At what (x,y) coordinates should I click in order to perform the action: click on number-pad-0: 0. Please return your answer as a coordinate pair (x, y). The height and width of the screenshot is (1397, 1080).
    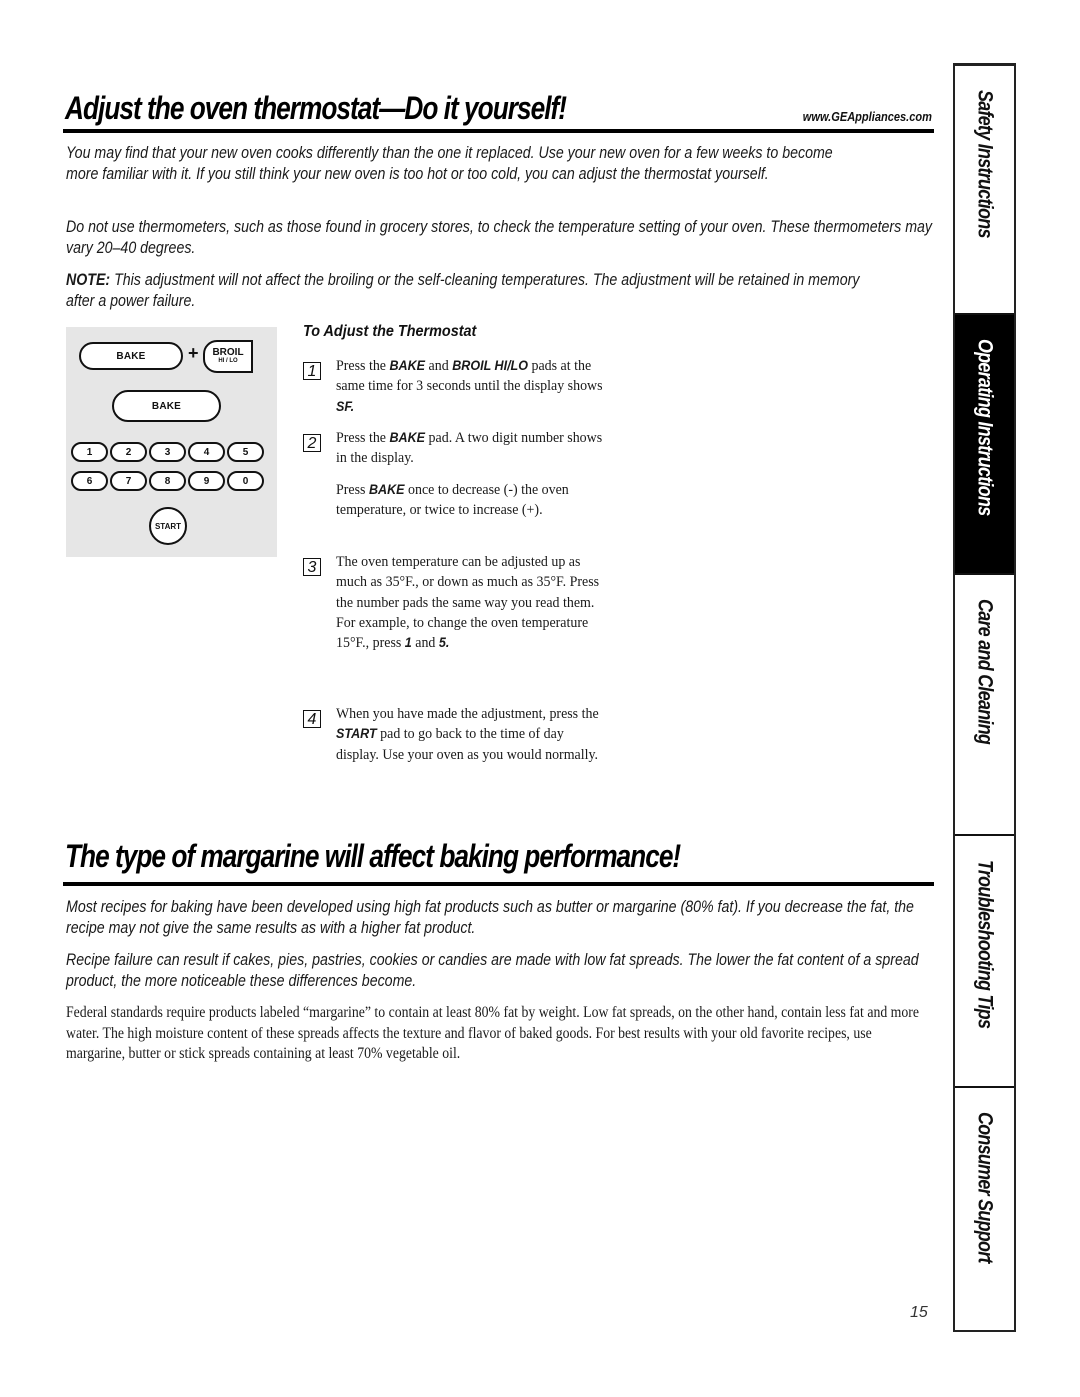
    Looking at the image, I should click on (245, 481).